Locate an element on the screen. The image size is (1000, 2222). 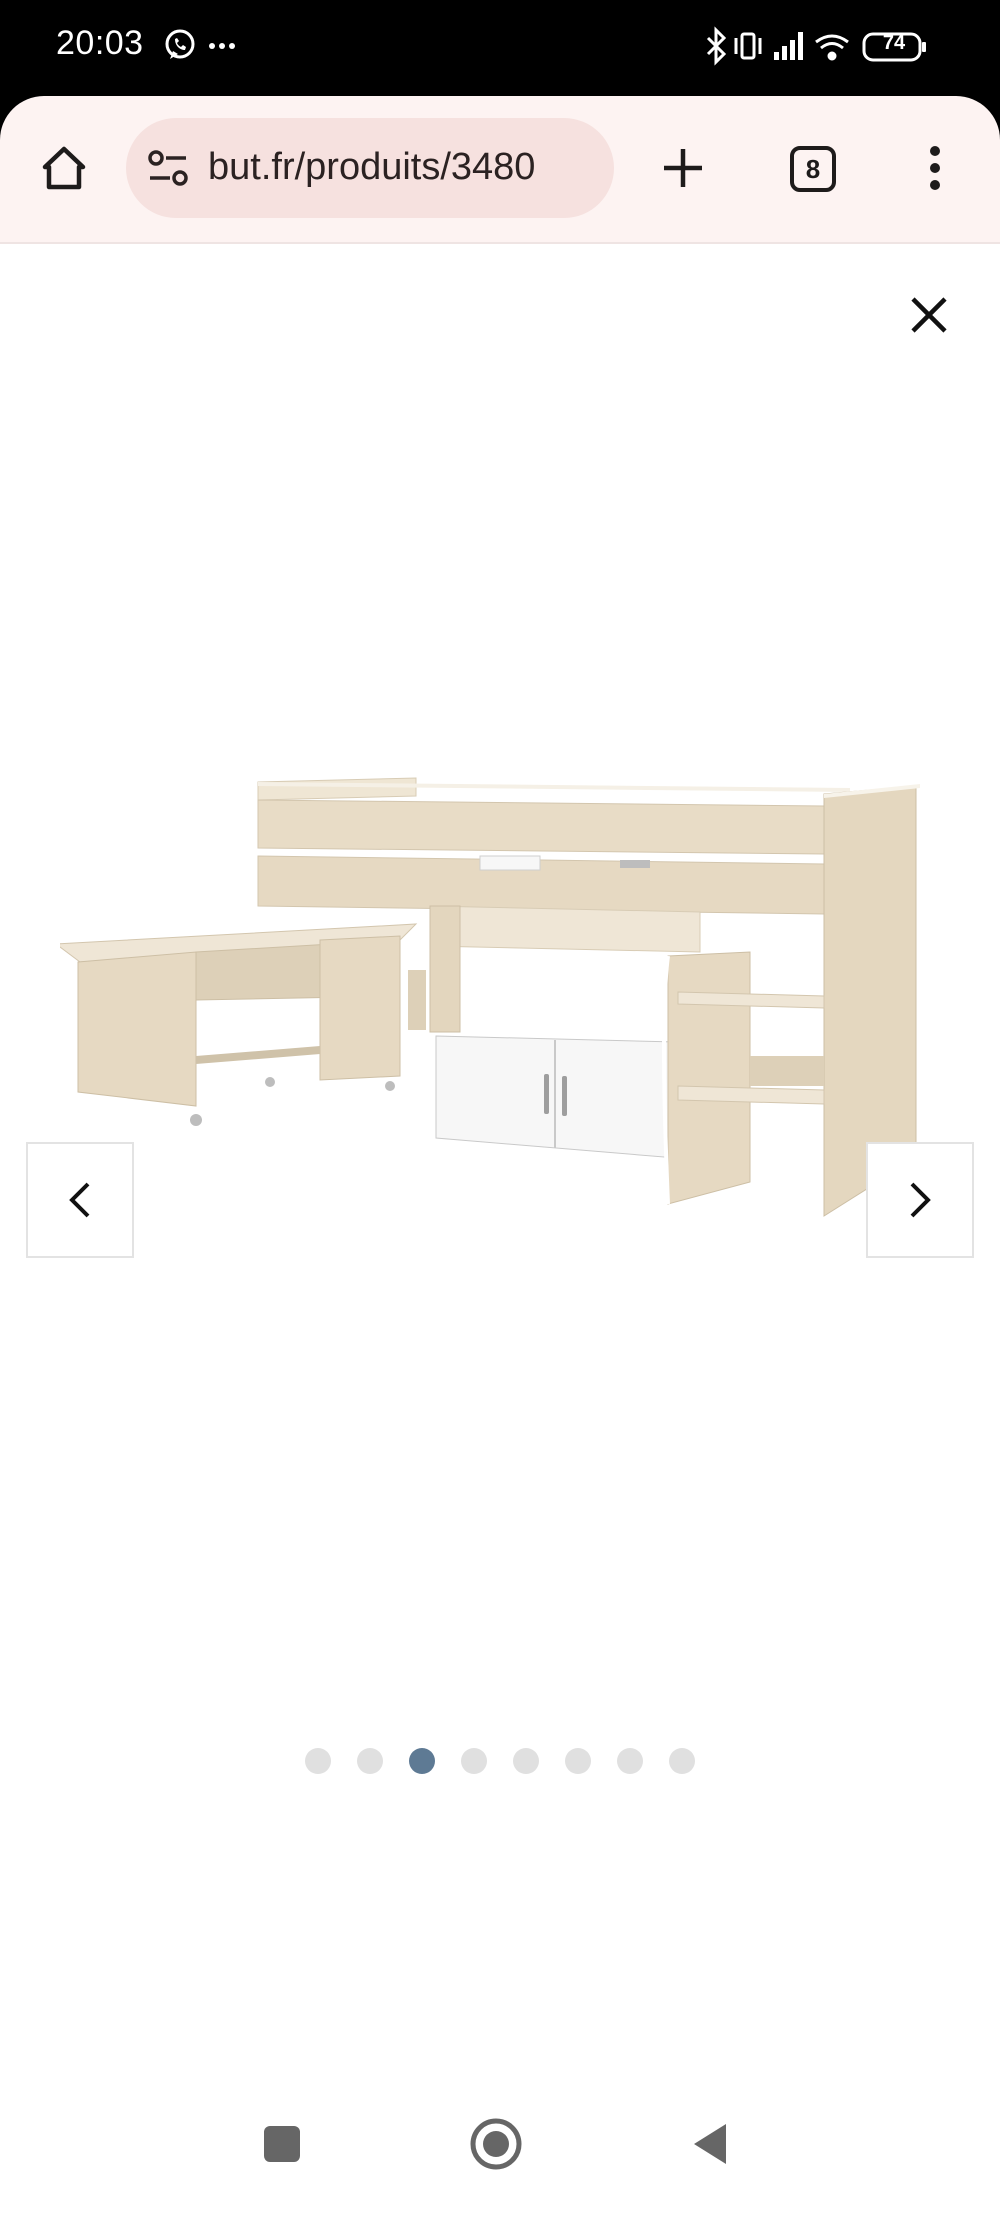
back-triangle-icon is located at coordinates (710, 2144).